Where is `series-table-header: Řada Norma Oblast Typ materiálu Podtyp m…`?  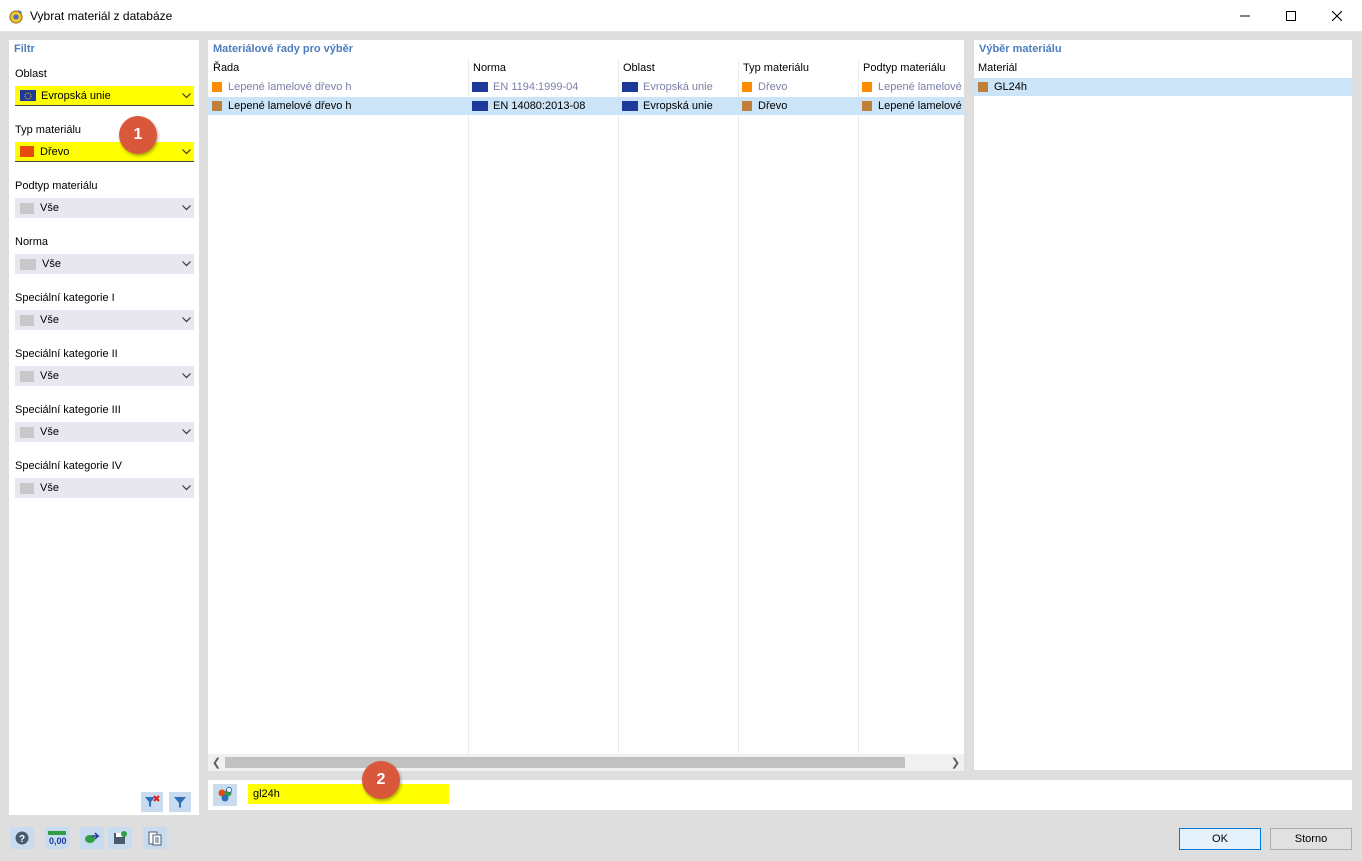 series-table-header: Řada Norma Oblast Typ materiálu Podtyp m… is located at coordinates (586, 68).